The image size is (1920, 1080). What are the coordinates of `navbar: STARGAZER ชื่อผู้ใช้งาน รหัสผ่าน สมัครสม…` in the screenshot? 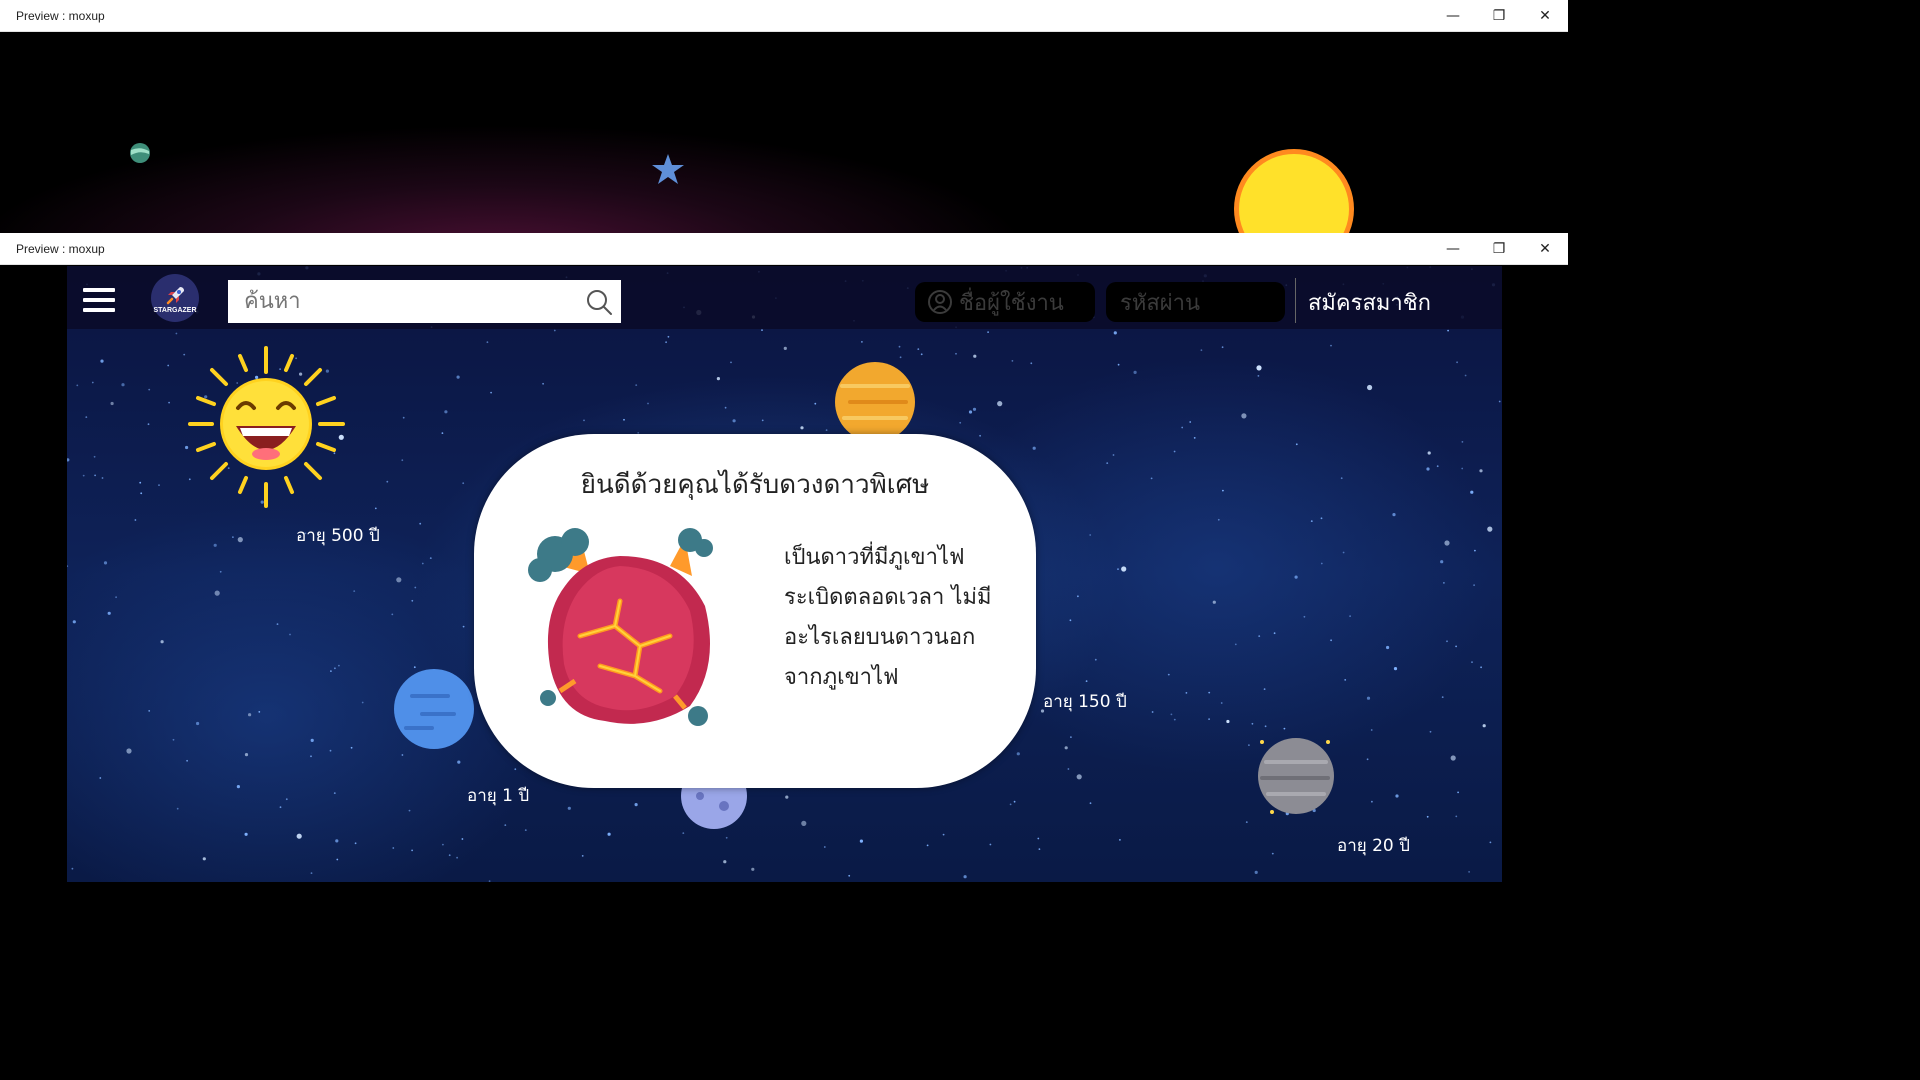 It's located at (784, 297).